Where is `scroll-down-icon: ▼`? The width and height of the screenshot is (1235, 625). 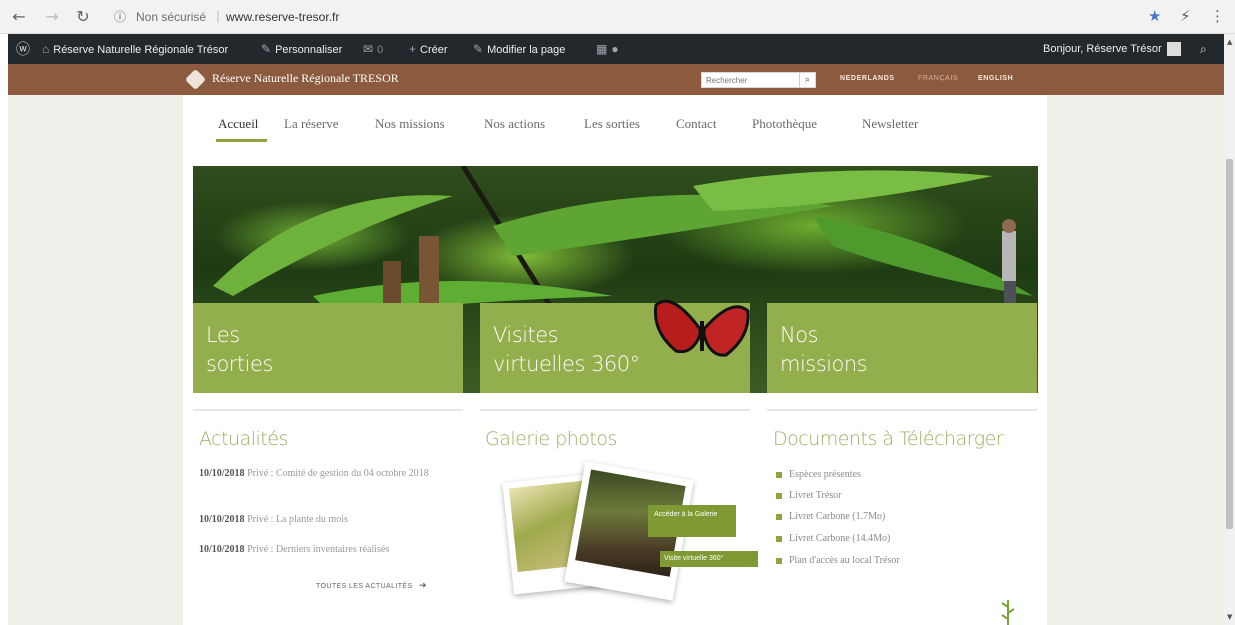
scroll-down-icon: ▼ is located at coordinates (1229, 617).